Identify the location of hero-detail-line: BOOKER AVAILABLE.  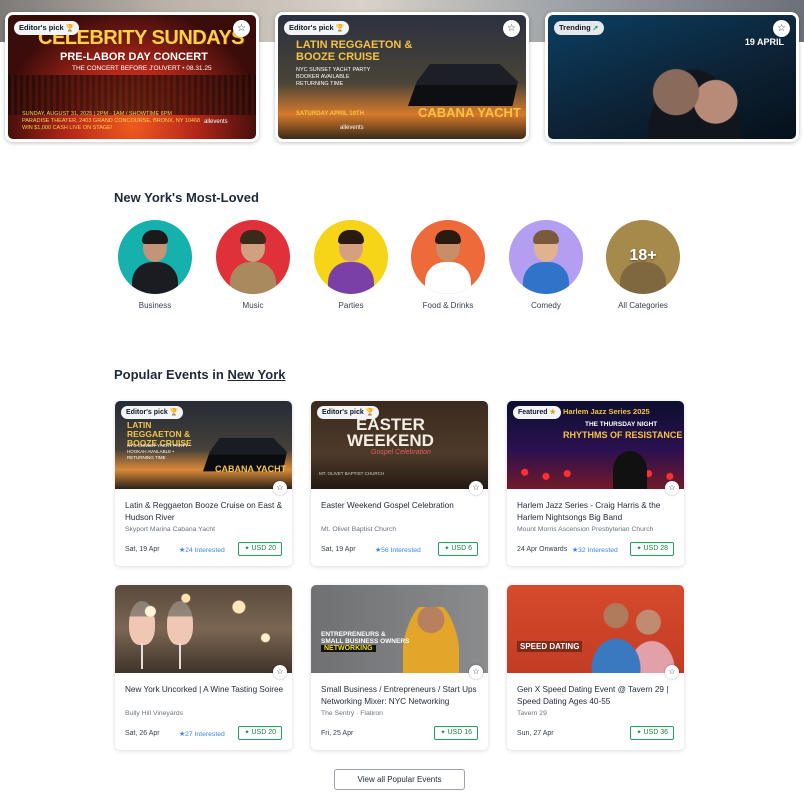
(323, 77).